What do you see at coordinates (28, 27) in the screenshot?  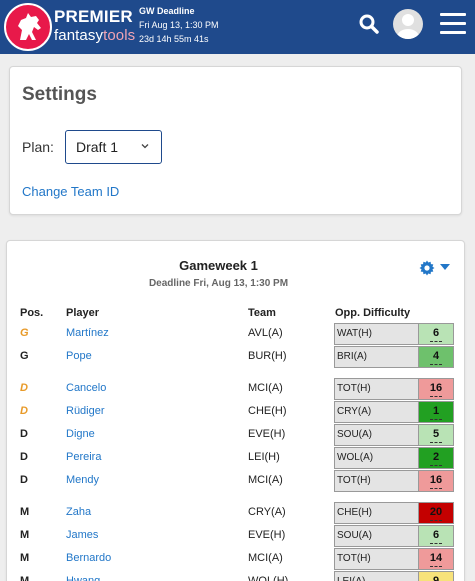 I see `logo-icon` at bounding box center [28, 27].